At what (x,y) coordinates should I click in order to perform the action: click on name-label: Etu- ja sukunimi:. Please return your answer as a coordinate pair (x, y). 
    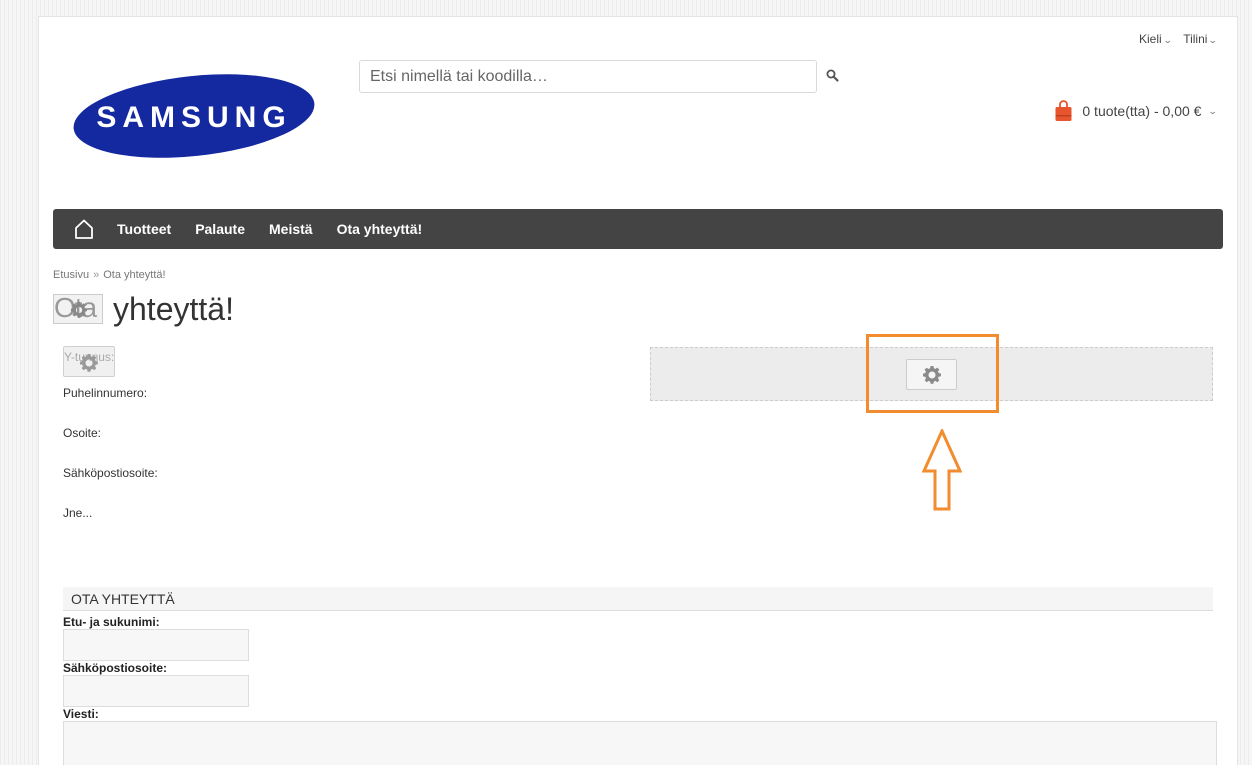
    Looking at the image, I should click on (111, 622).